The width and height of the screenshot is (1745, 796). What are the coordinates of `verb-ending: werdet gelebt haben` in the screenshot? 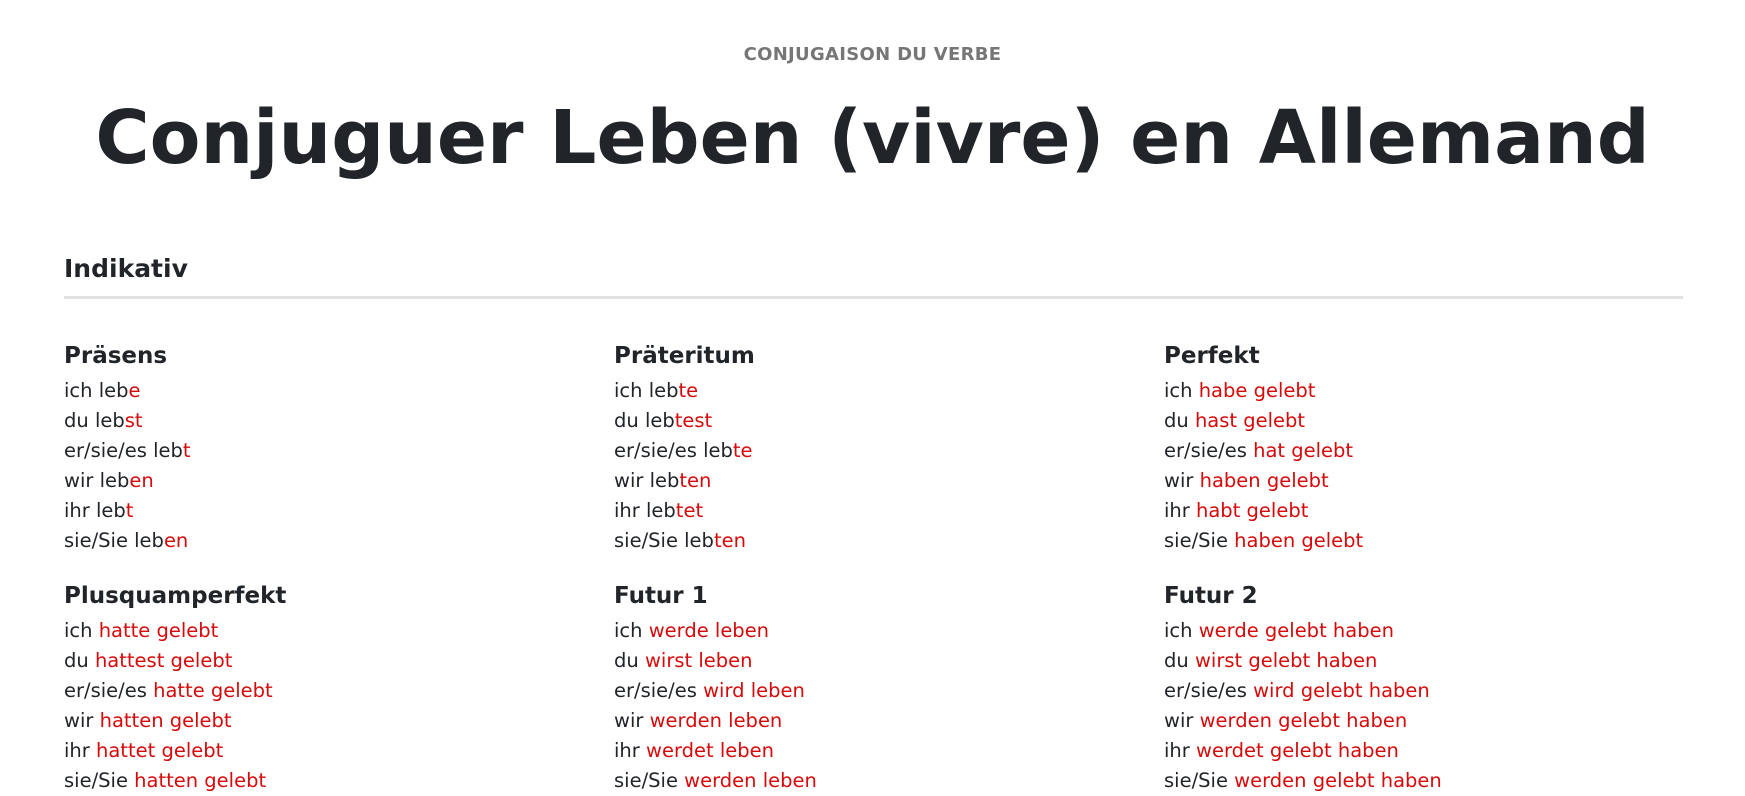 It's located at (1297, 750).